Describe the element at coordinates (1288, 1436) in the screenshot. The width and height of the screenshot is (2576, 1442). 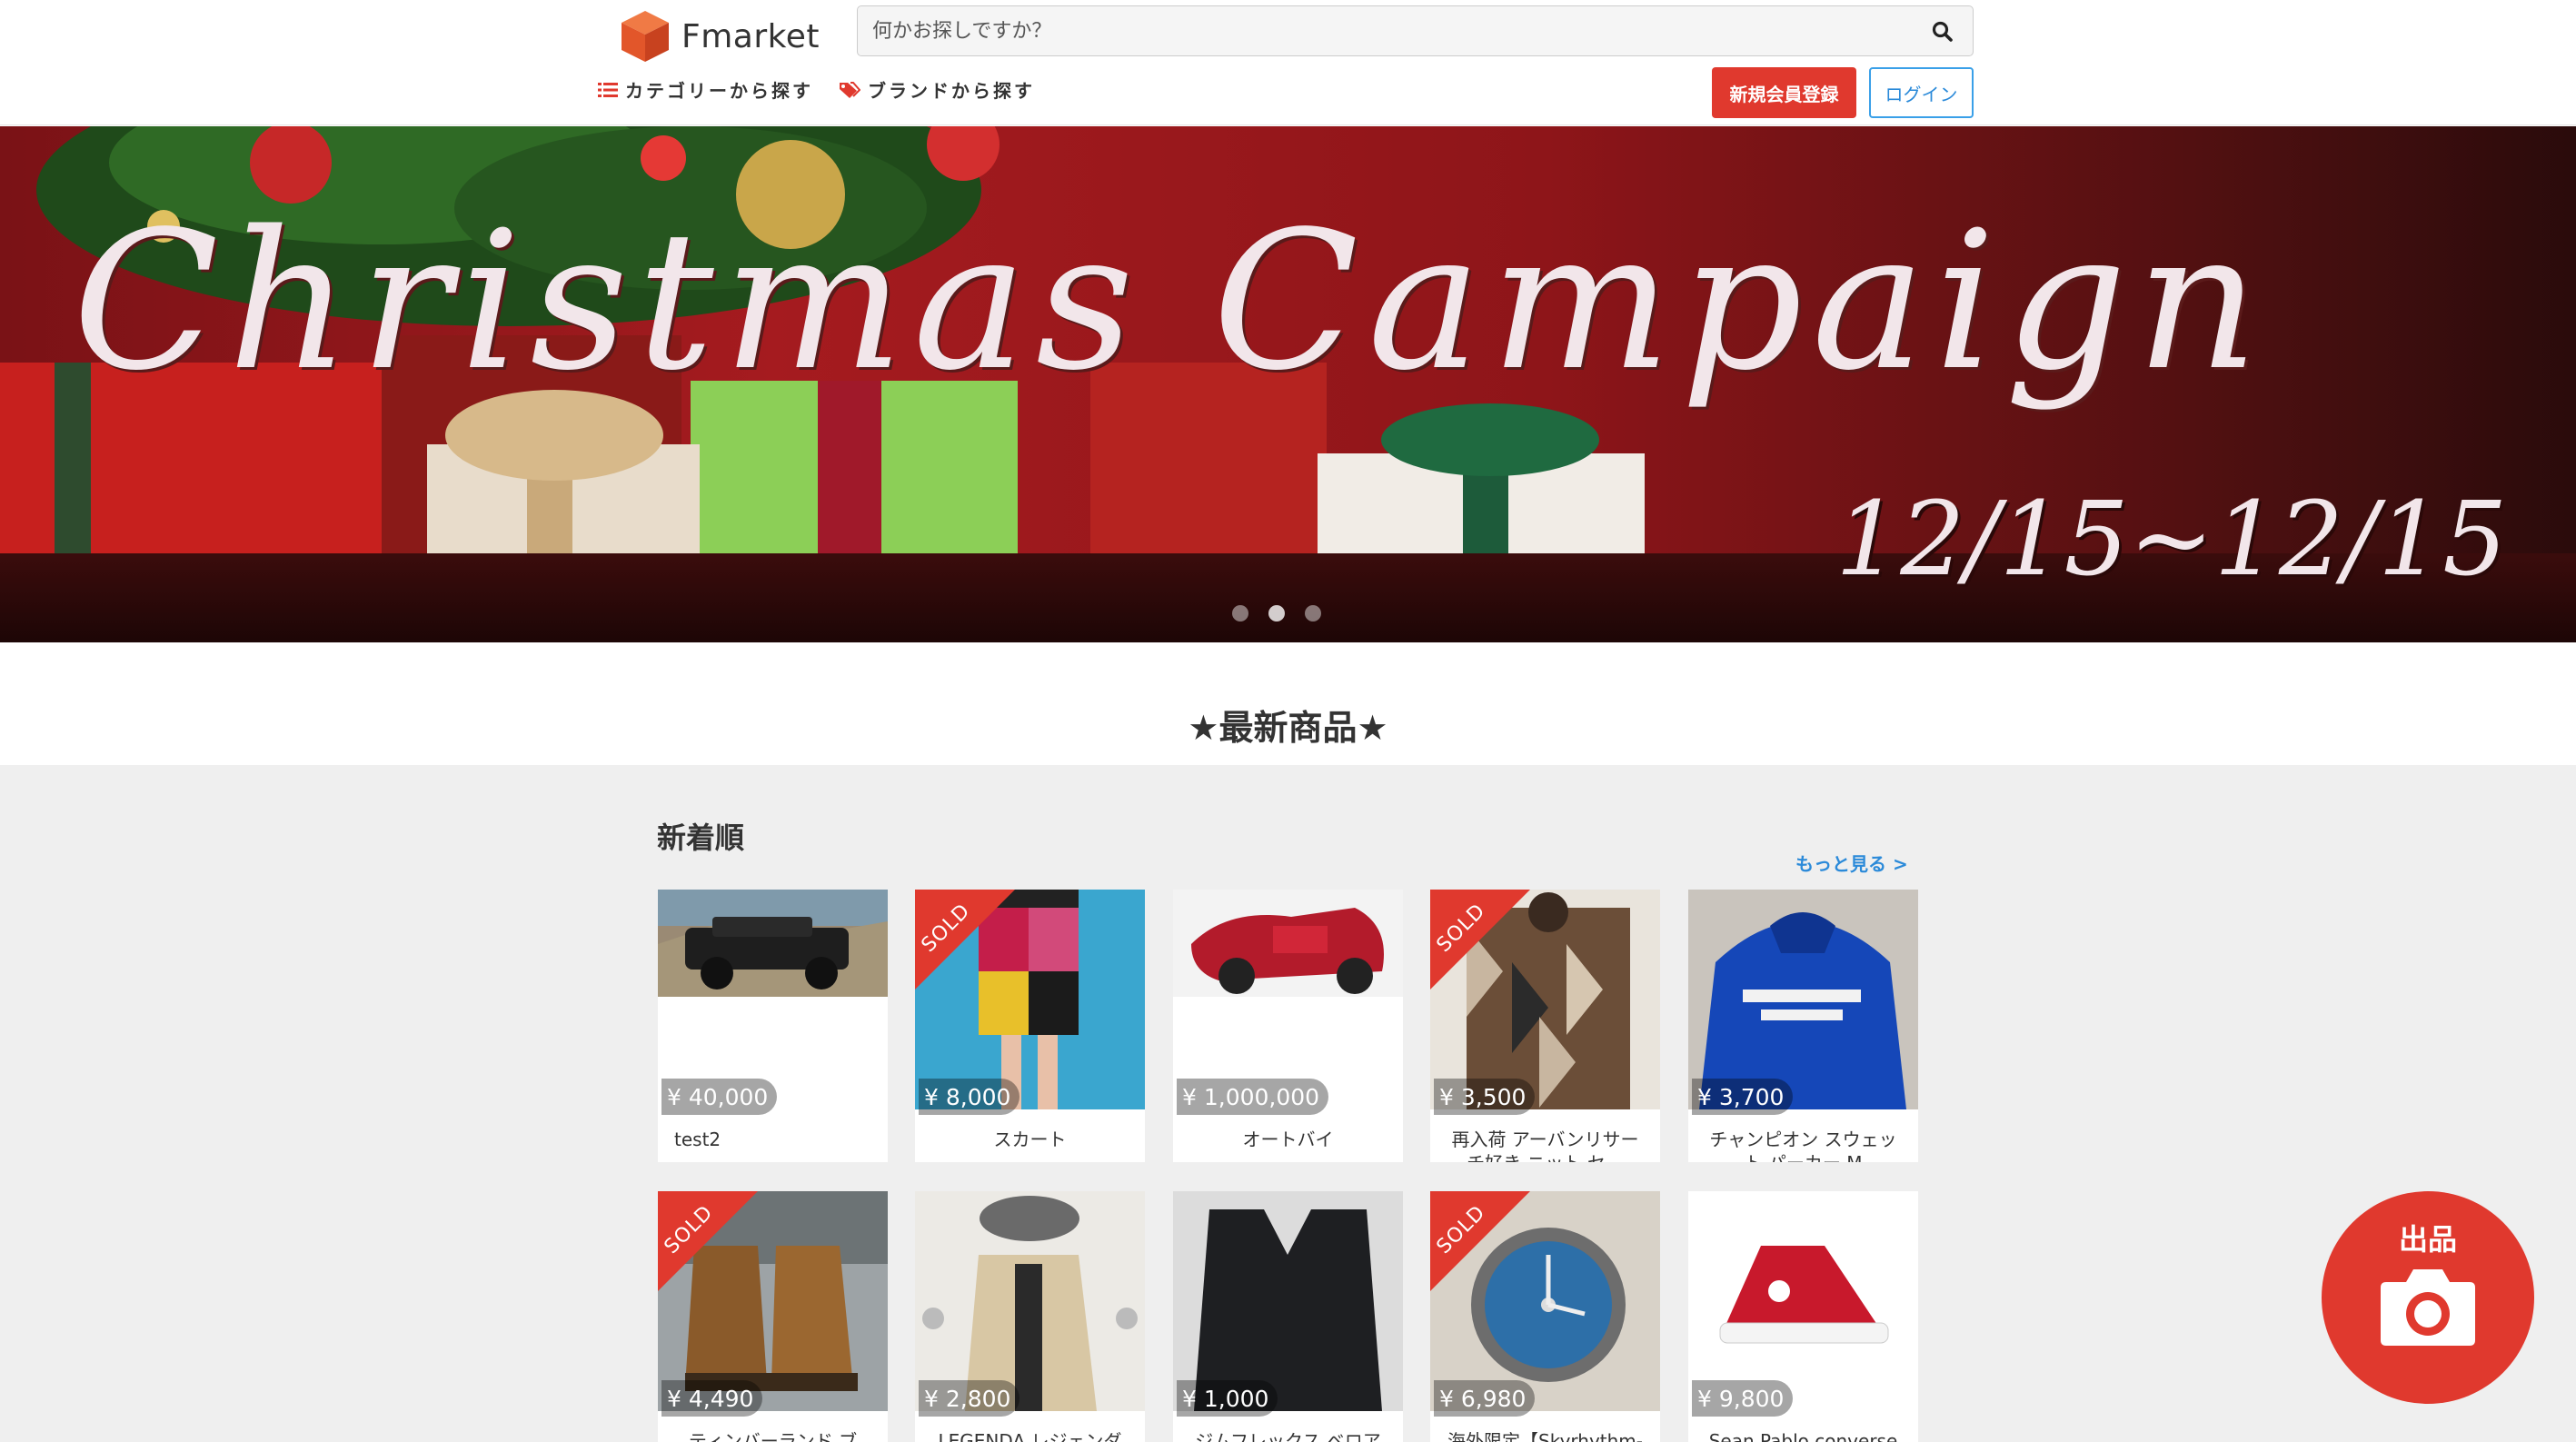
I see `item-name: ジムフレックス ベロア` at that location.